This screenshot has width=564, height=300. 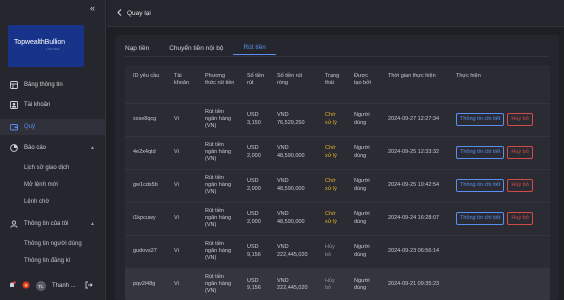 What do you see at coordinates (35, 148) in the screenshot?
I see `sidebar-item-label: Báo cáo` at bounding box center [35, 148].